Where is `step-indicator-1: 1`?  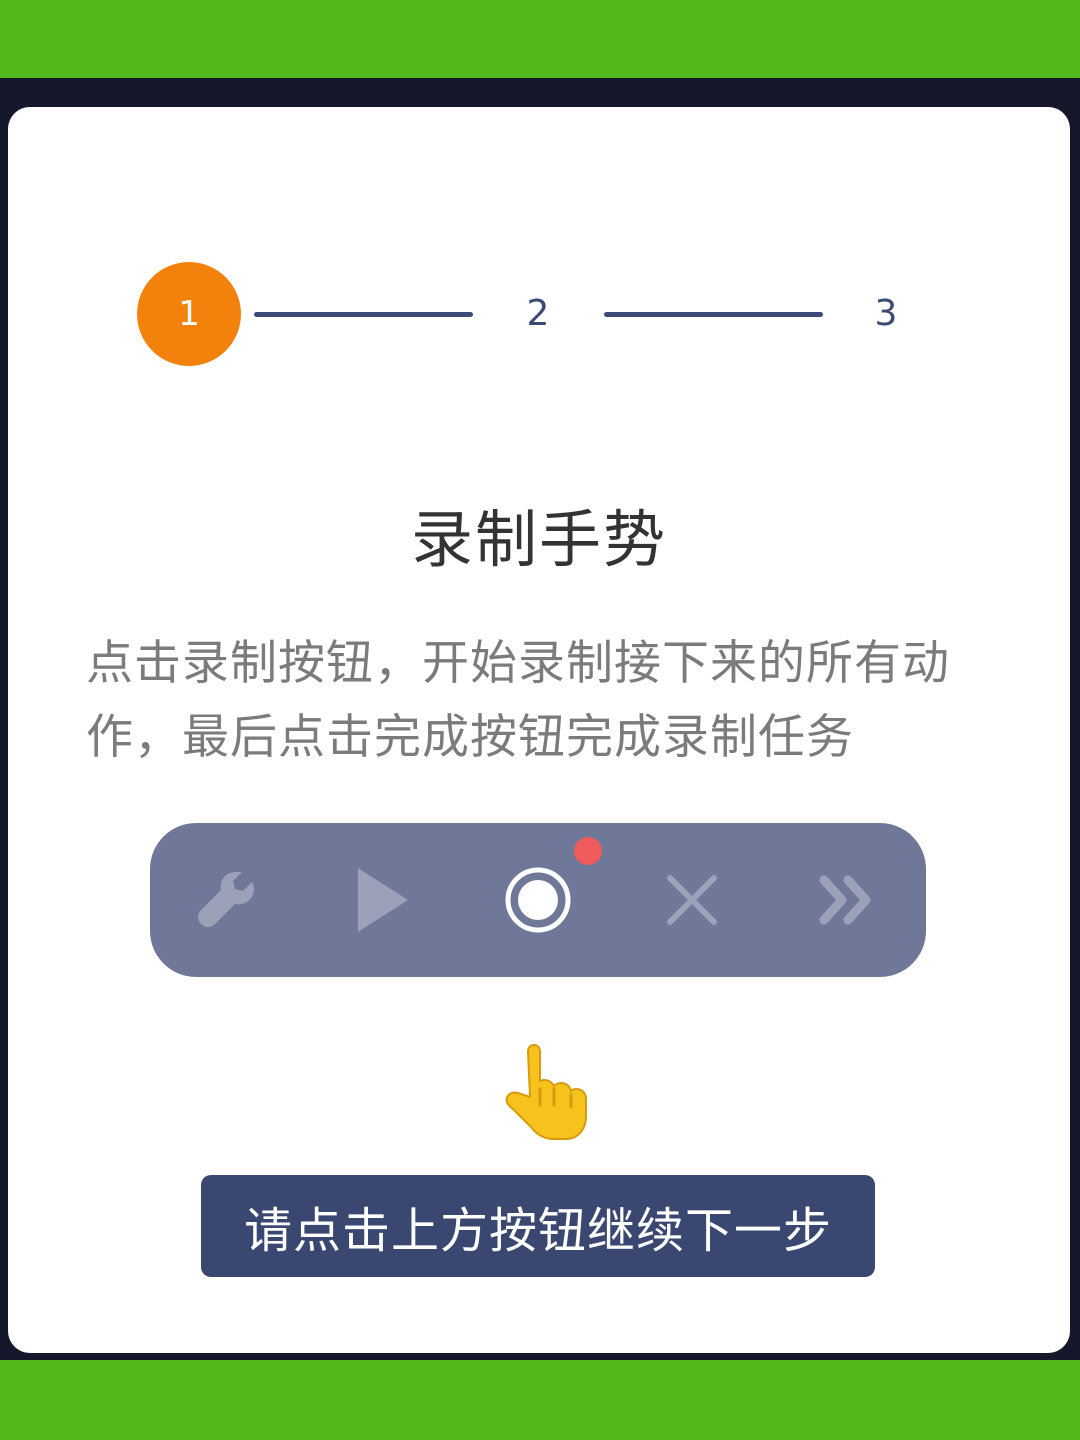 step-indicator-1: 1 is located at coordinates (189, 314).